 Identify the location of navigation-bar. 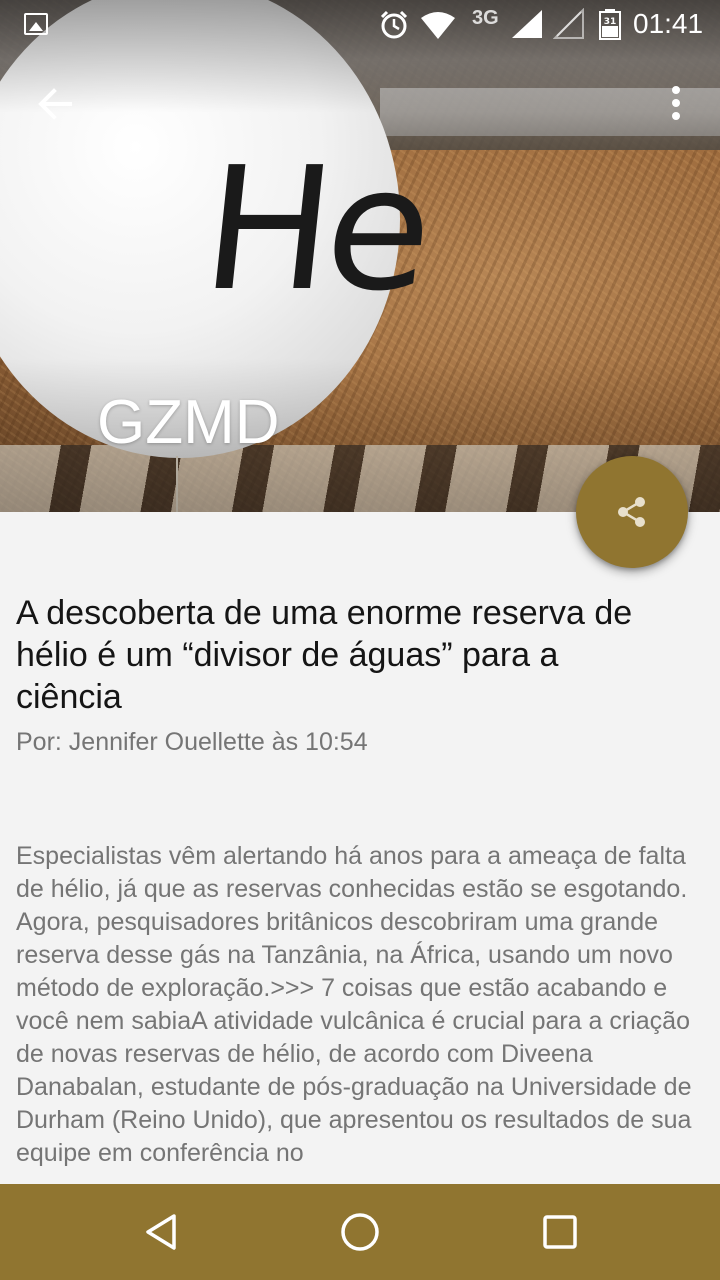
(360, 1232).